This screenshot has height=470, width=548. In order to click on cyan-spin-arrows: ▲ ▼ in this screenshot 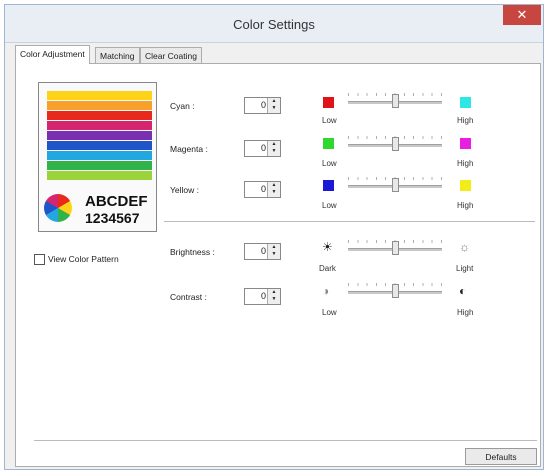, I will do `click(273, 105)`.